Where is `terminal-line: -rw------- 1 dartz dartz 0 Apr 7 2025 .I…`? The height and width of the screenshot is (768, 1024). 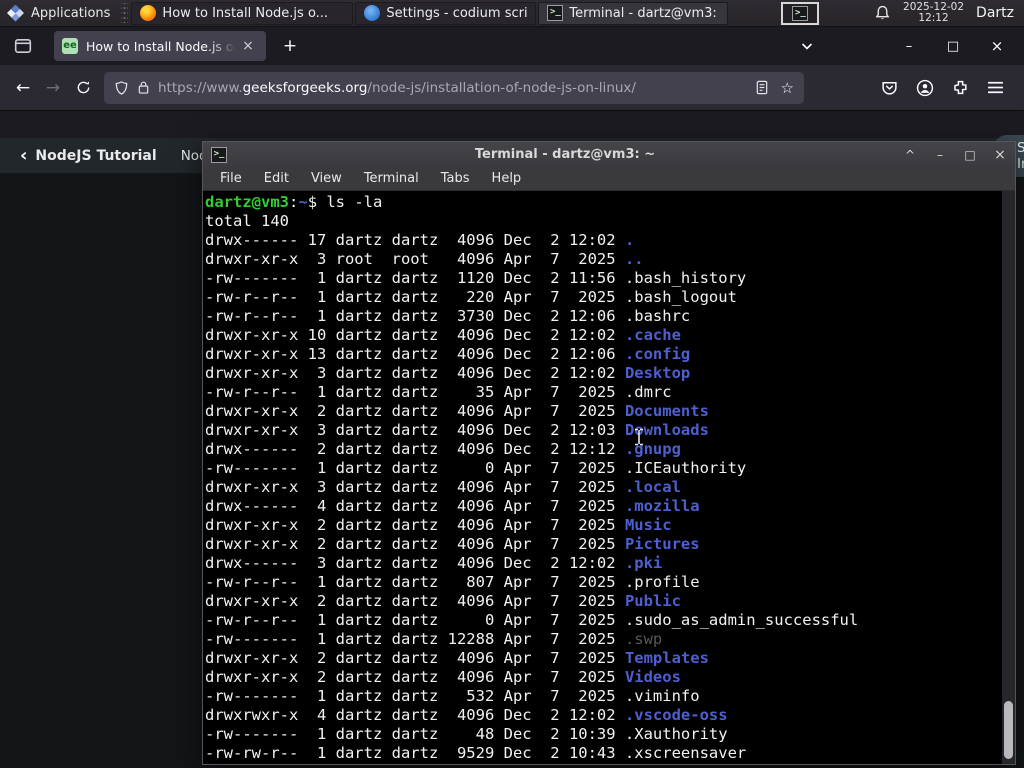 terminal-line: -rw------- 1 dartz dartz 0 Apr 7 2025 .I… is located at coordinates (476, 468).